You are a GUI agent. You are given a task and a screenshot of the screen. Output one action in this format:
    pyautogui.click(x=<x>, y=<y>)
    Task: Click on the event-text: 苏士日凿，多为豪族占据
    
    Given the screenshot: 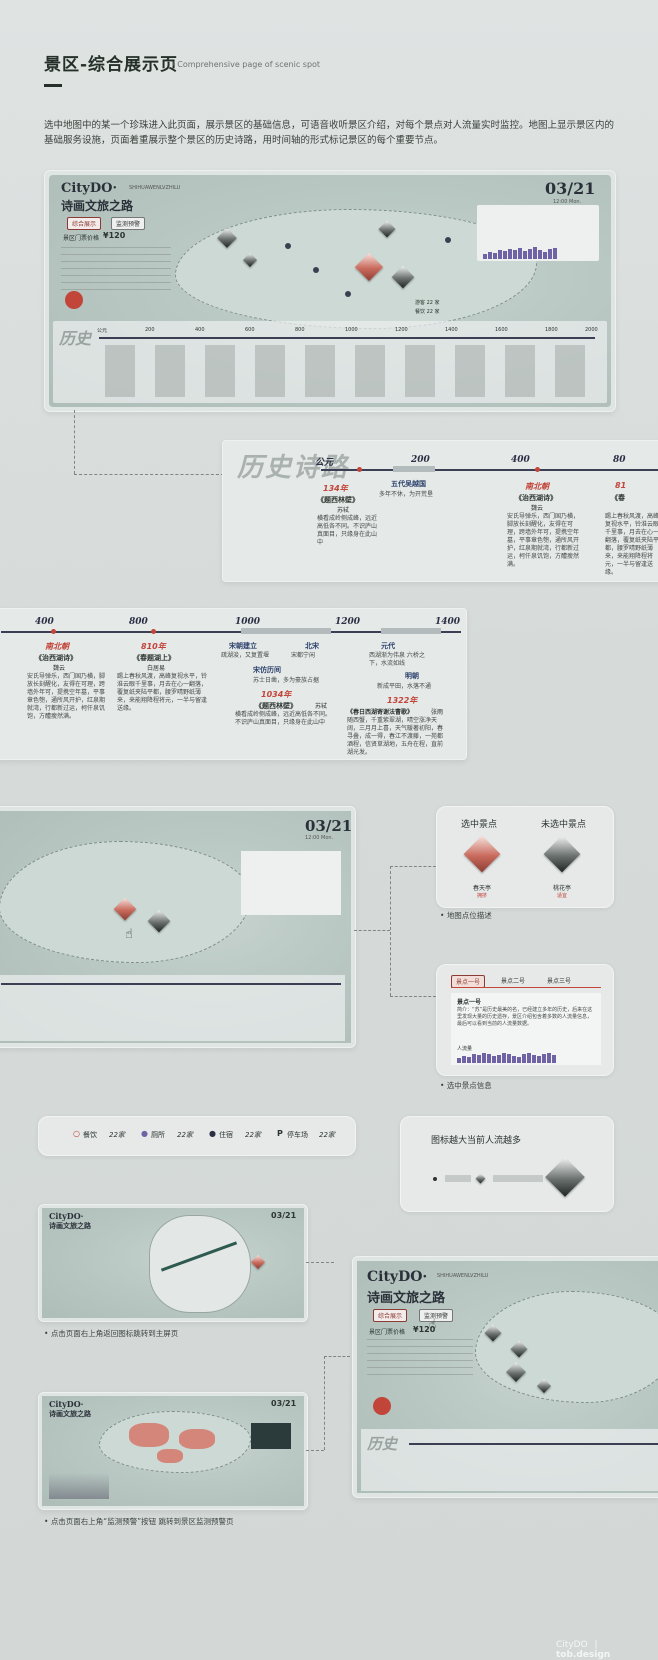 What is the action you would take?
    pyautogui.click(x=286, y=680)
    